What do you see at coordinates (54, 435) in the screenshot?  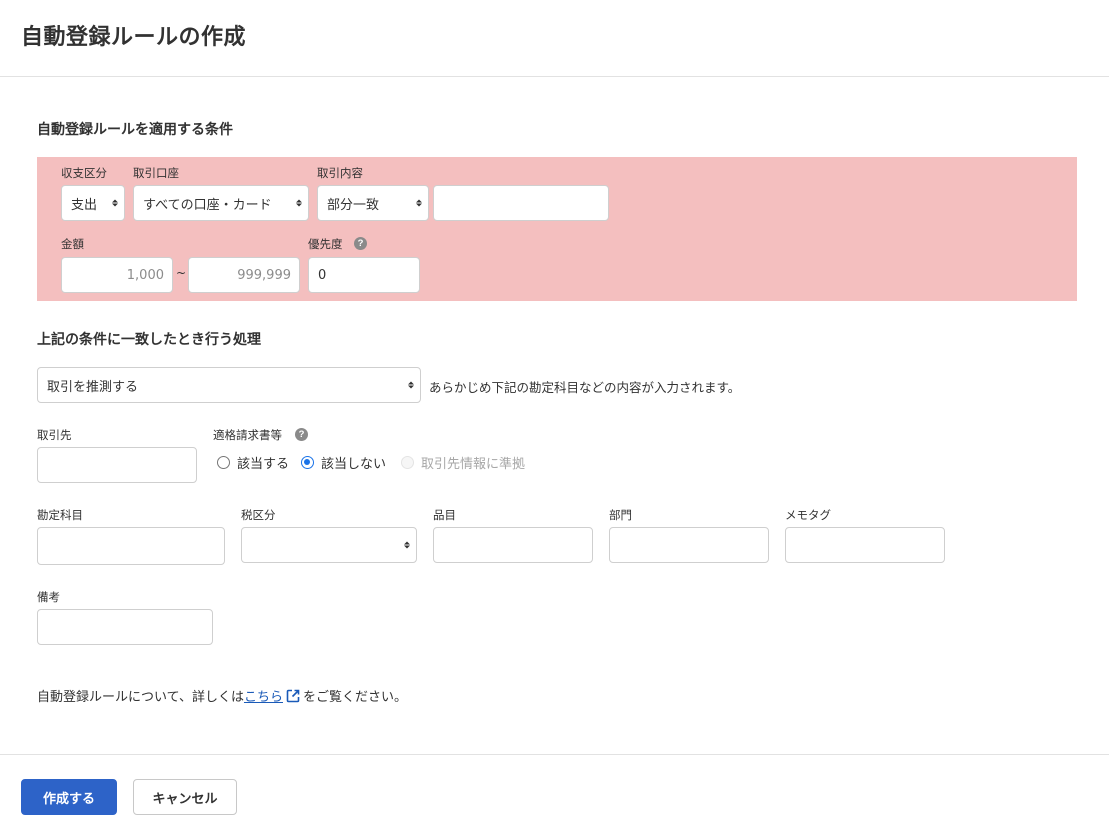 I see `partner-label: 取引先` at bounding box center [54, 435].